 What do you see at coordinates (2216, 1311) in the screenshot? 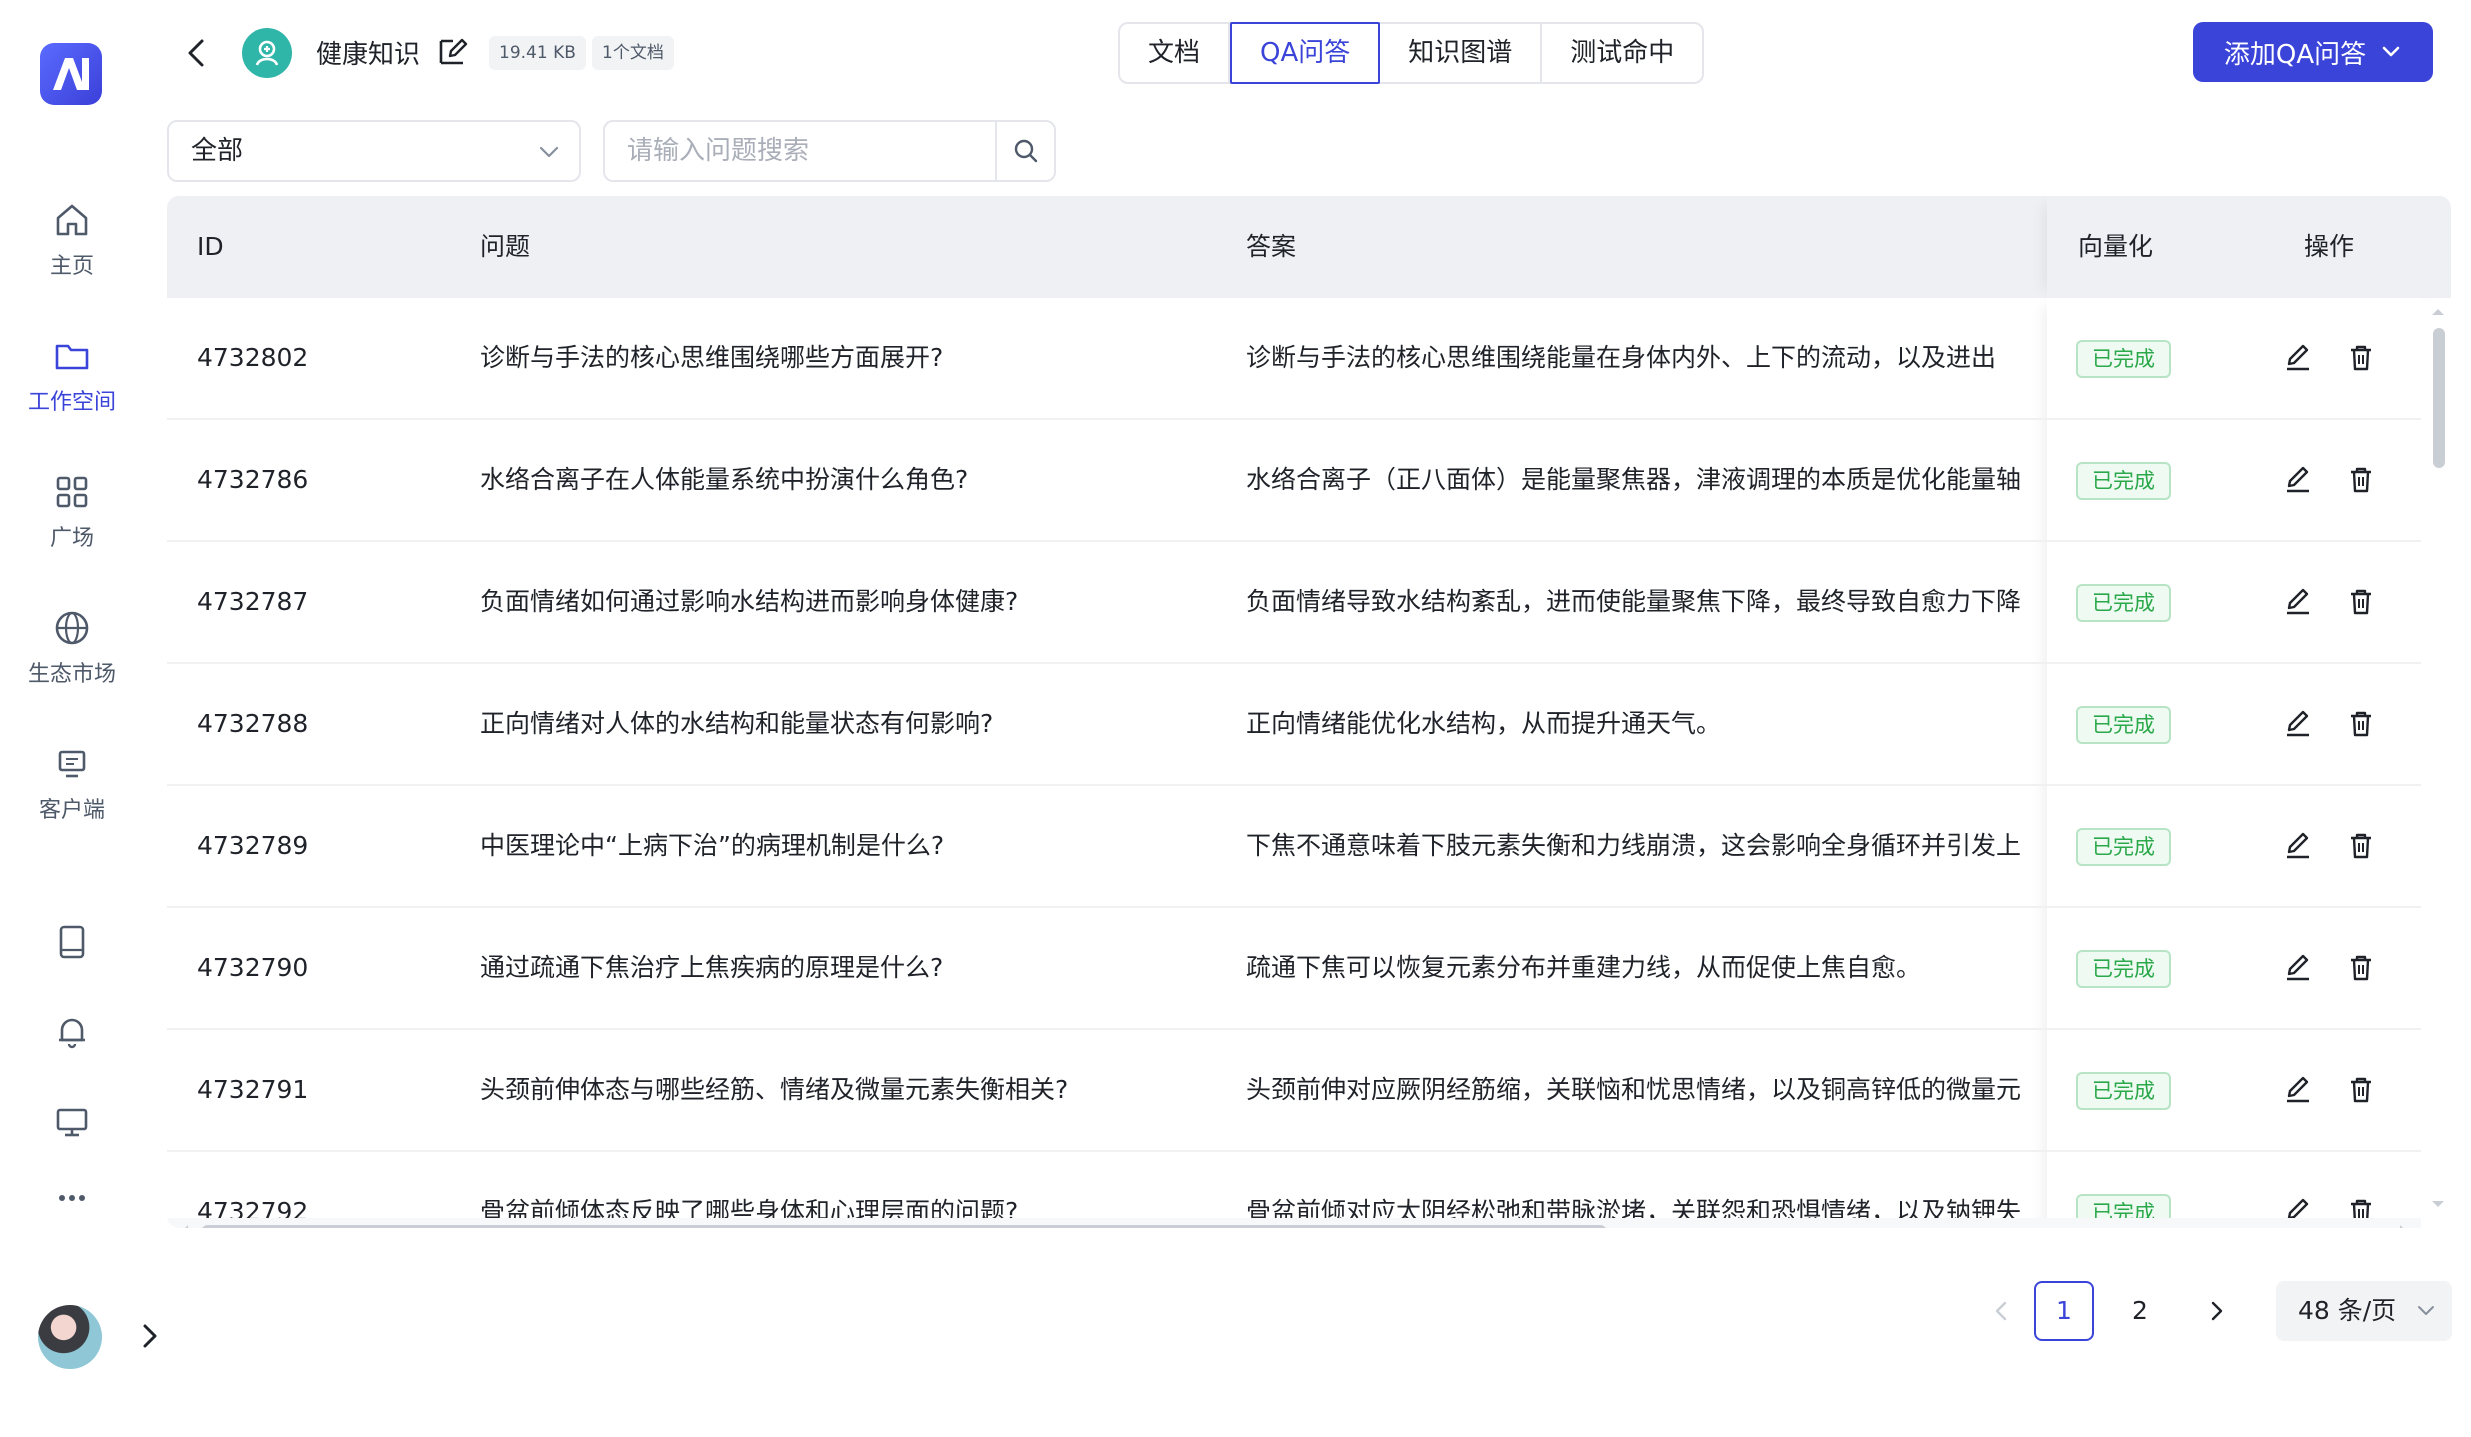
I see `next-page-icon` at bounding box center [2216, 1311].